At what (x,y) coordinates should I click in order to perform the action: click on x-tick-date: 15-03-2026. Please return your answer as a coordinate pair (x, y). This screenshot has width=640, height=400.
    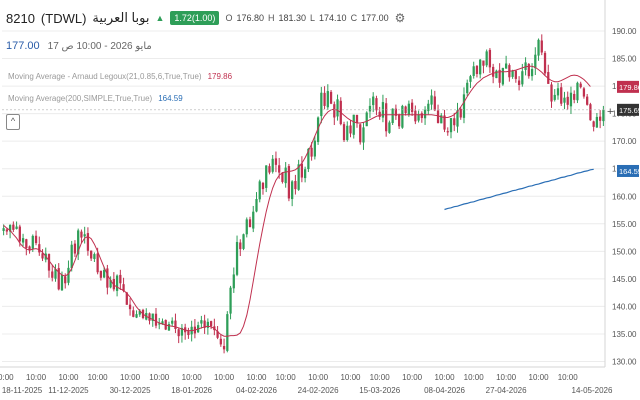
    Looking at the image, I should click on (379, 390).